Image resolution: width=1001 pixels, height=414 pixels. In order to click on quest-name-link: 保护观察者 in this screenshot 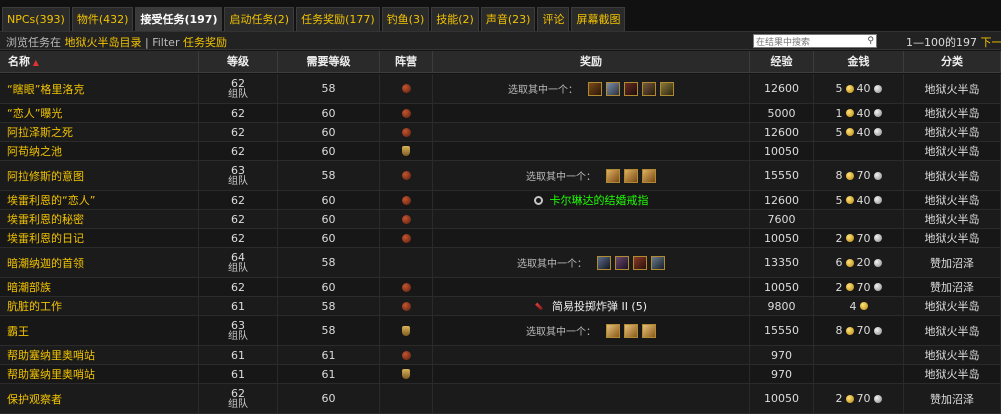, I will do `click(34, 399)`.